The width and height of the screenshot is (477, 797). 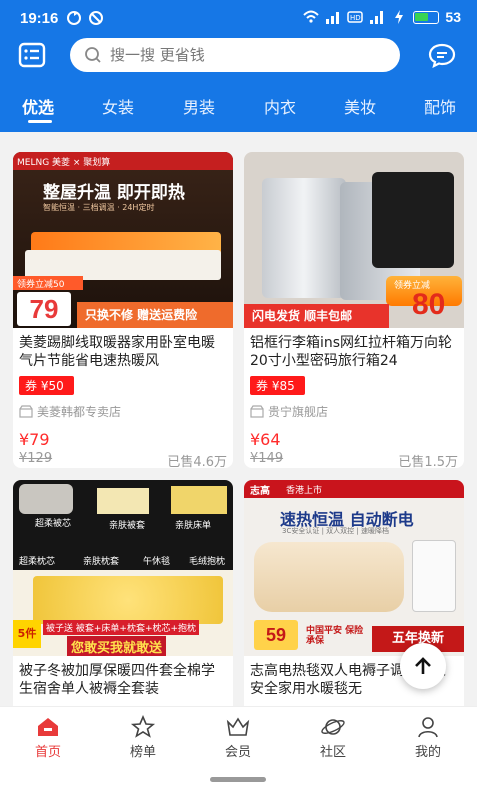 I want to click on product-title: 被子冬被加厚保暖四件套全棉学生宿舍单人被褥全套装, so click(x=117, y=680).